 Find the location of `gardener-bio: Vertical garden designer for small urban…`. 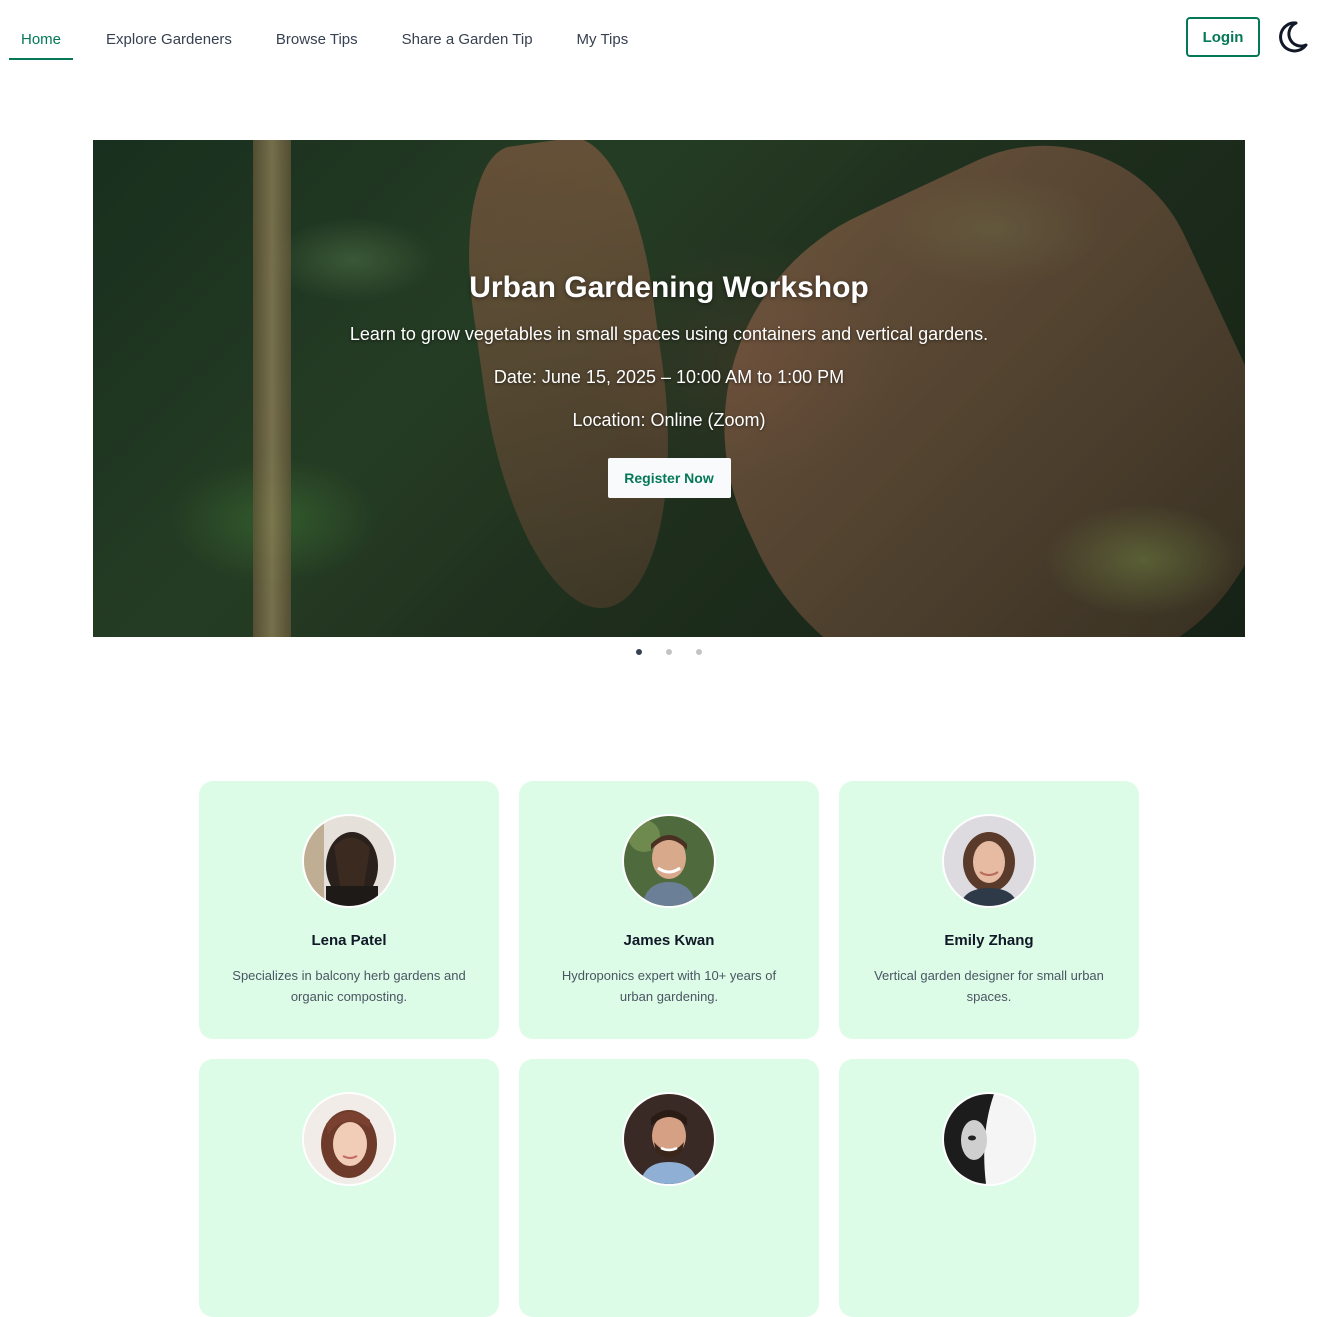

gardener-bio: Vertical garden designer for small urban… is located at coordinates (989, 986).